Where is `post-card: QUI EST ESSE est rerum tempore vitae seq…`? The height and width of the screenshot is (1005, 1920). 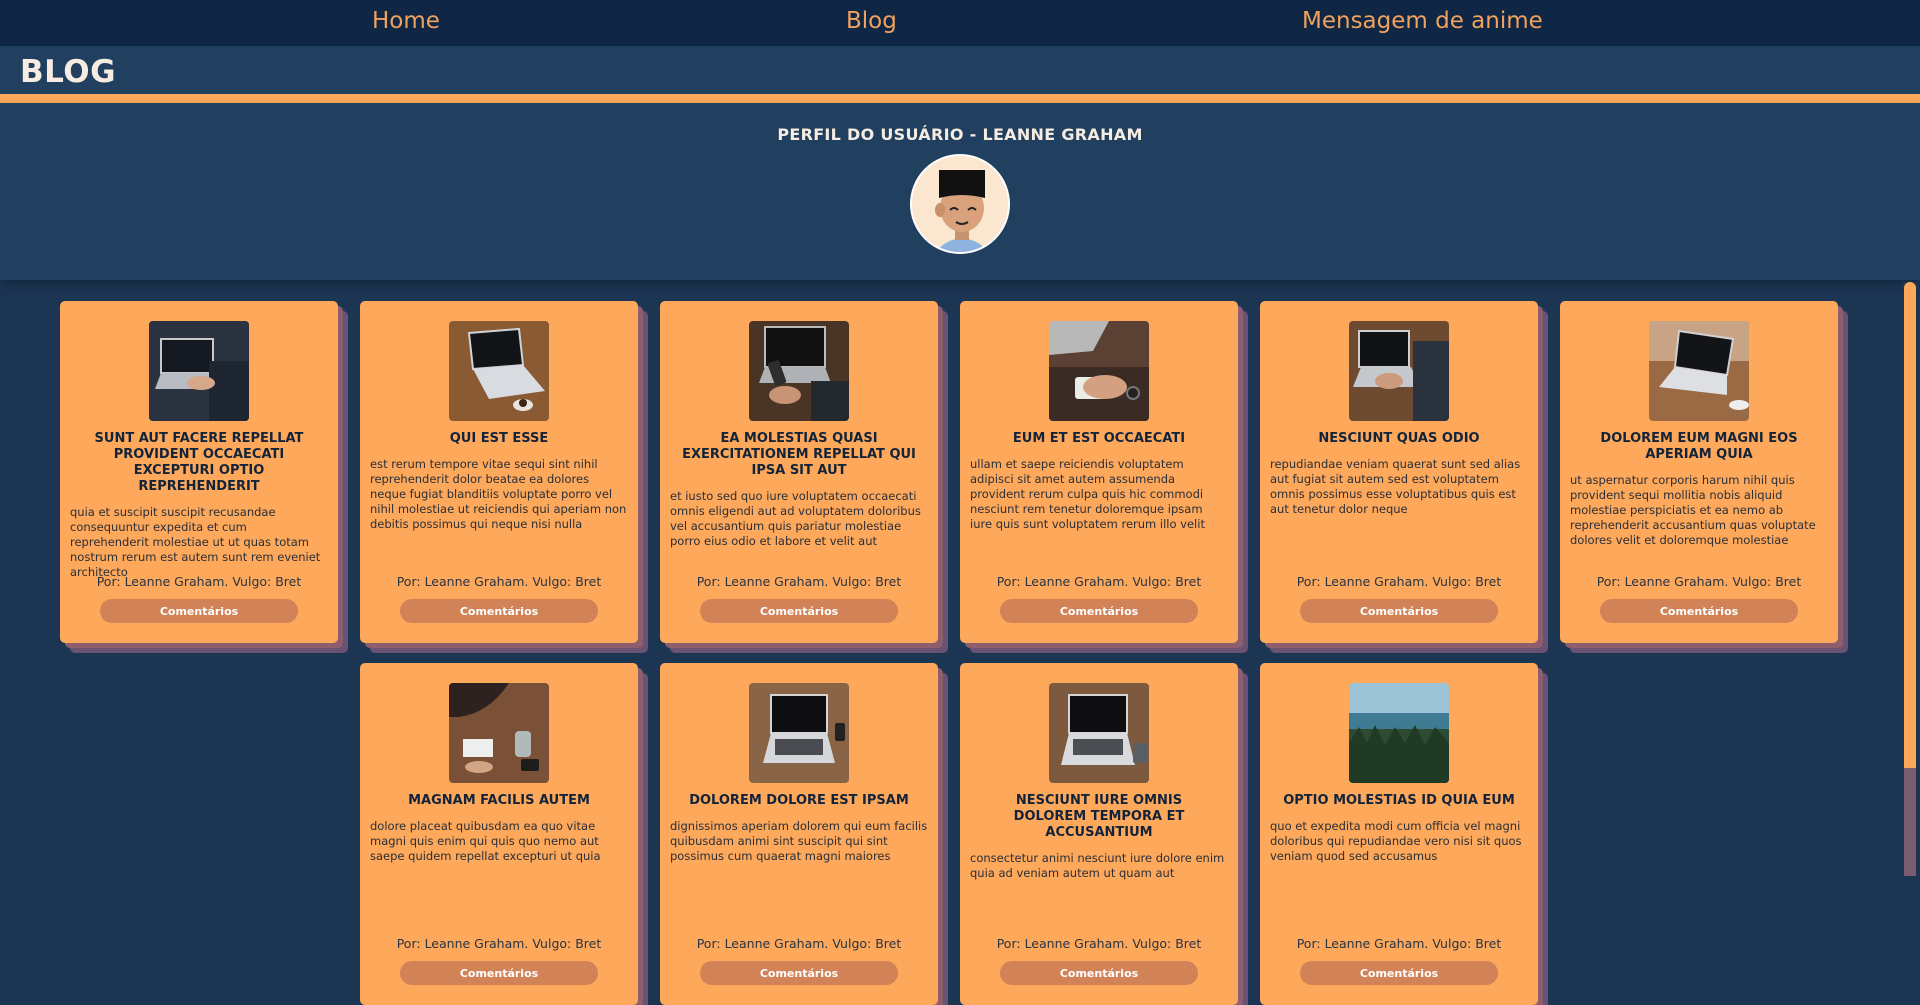 post-card: QUI EST ESSE est rerum tempore vitae seq… is located at coordinates (499, 472).